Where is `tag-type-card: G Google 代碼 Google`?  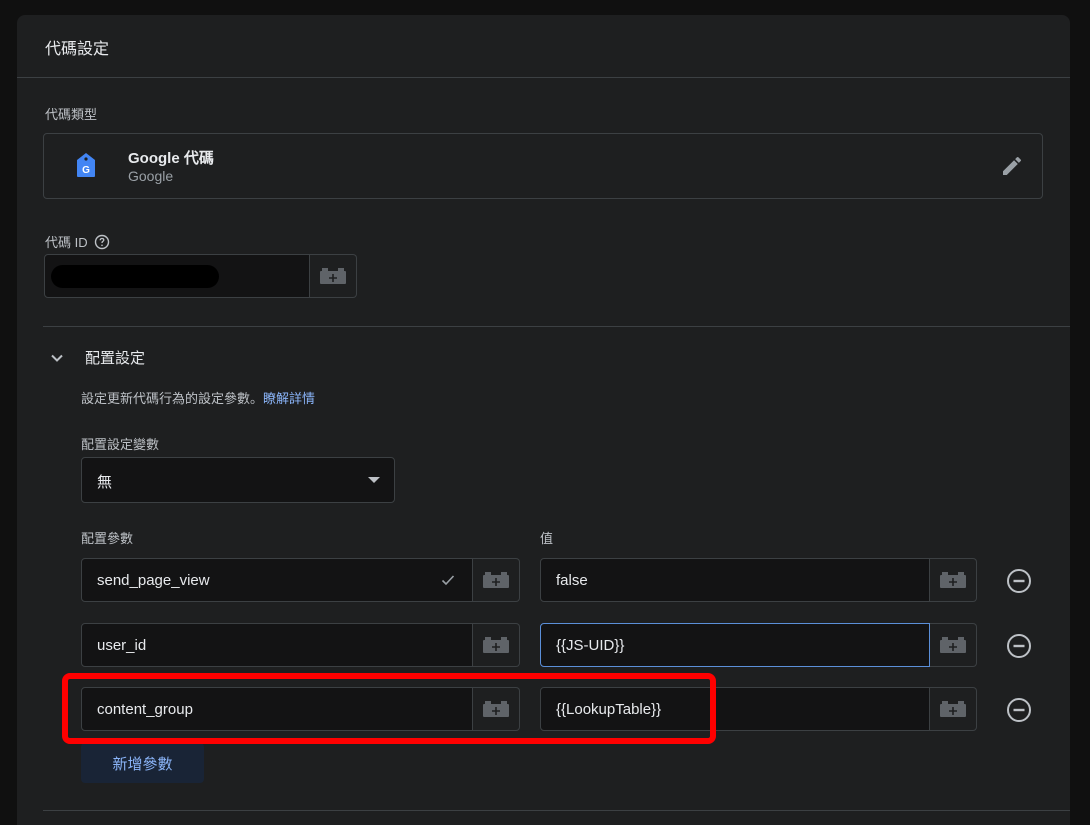
tag-type-card: G Google 代碼 Google is located at coordinates (543, 166).